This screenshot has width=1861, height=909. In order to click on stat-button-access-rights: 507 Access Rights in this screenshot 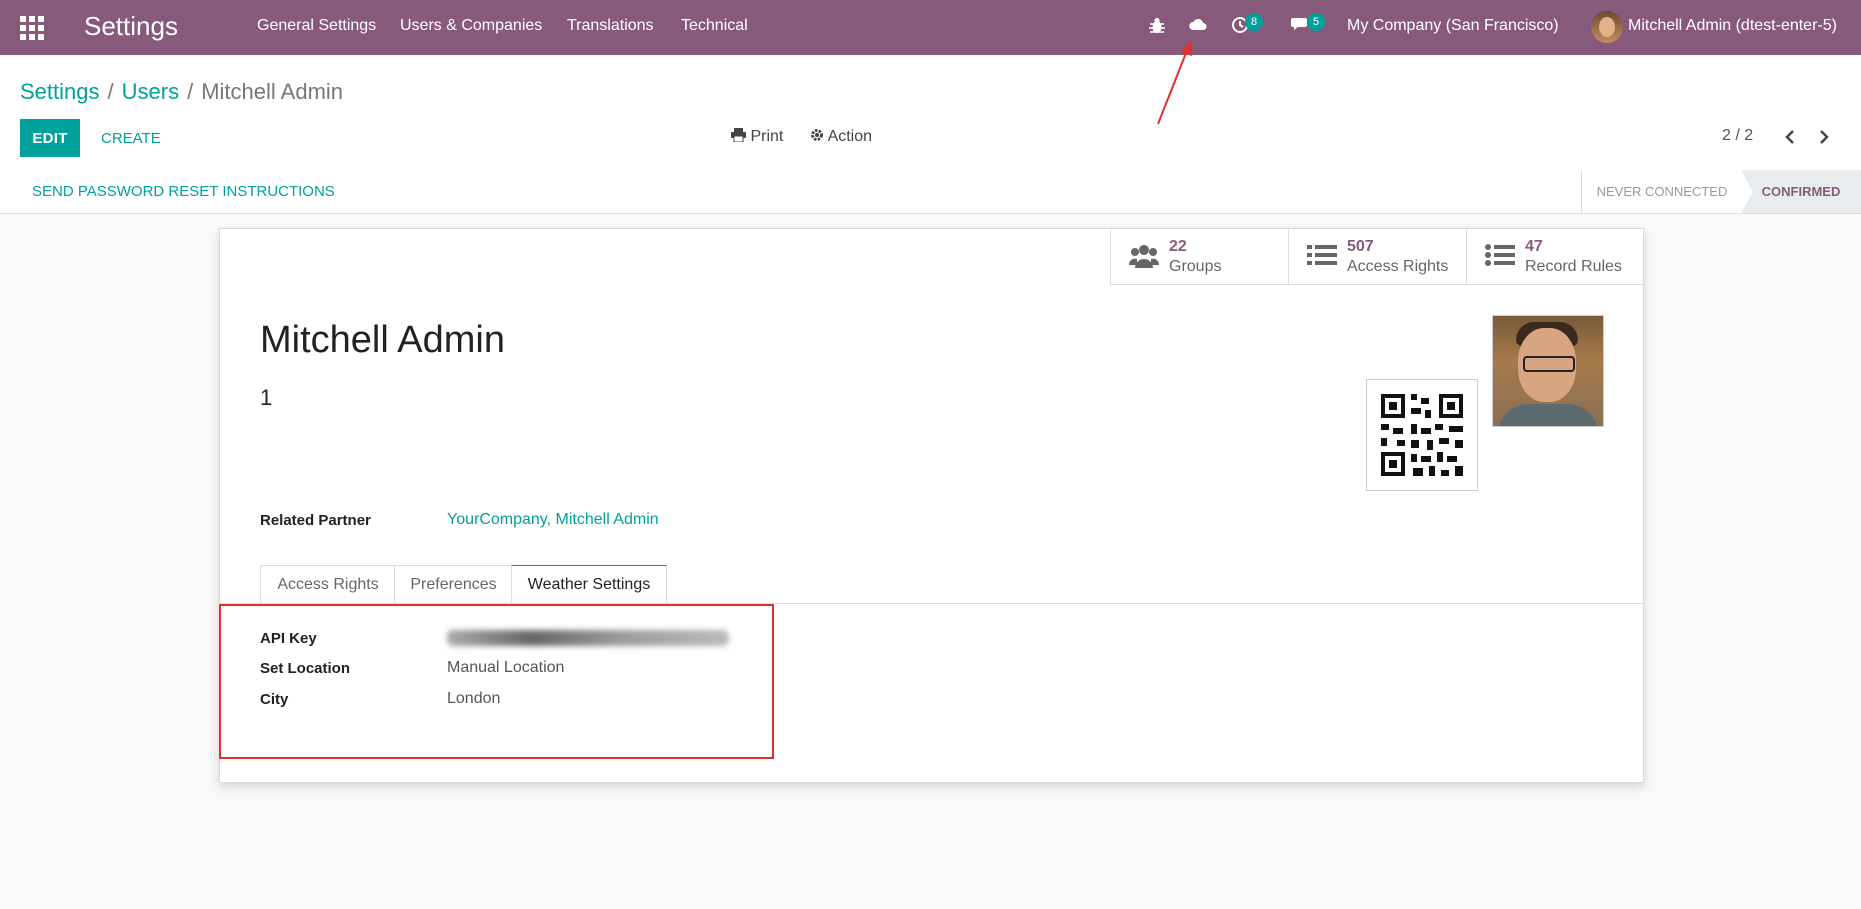, I will do `click(1377, 257)`.